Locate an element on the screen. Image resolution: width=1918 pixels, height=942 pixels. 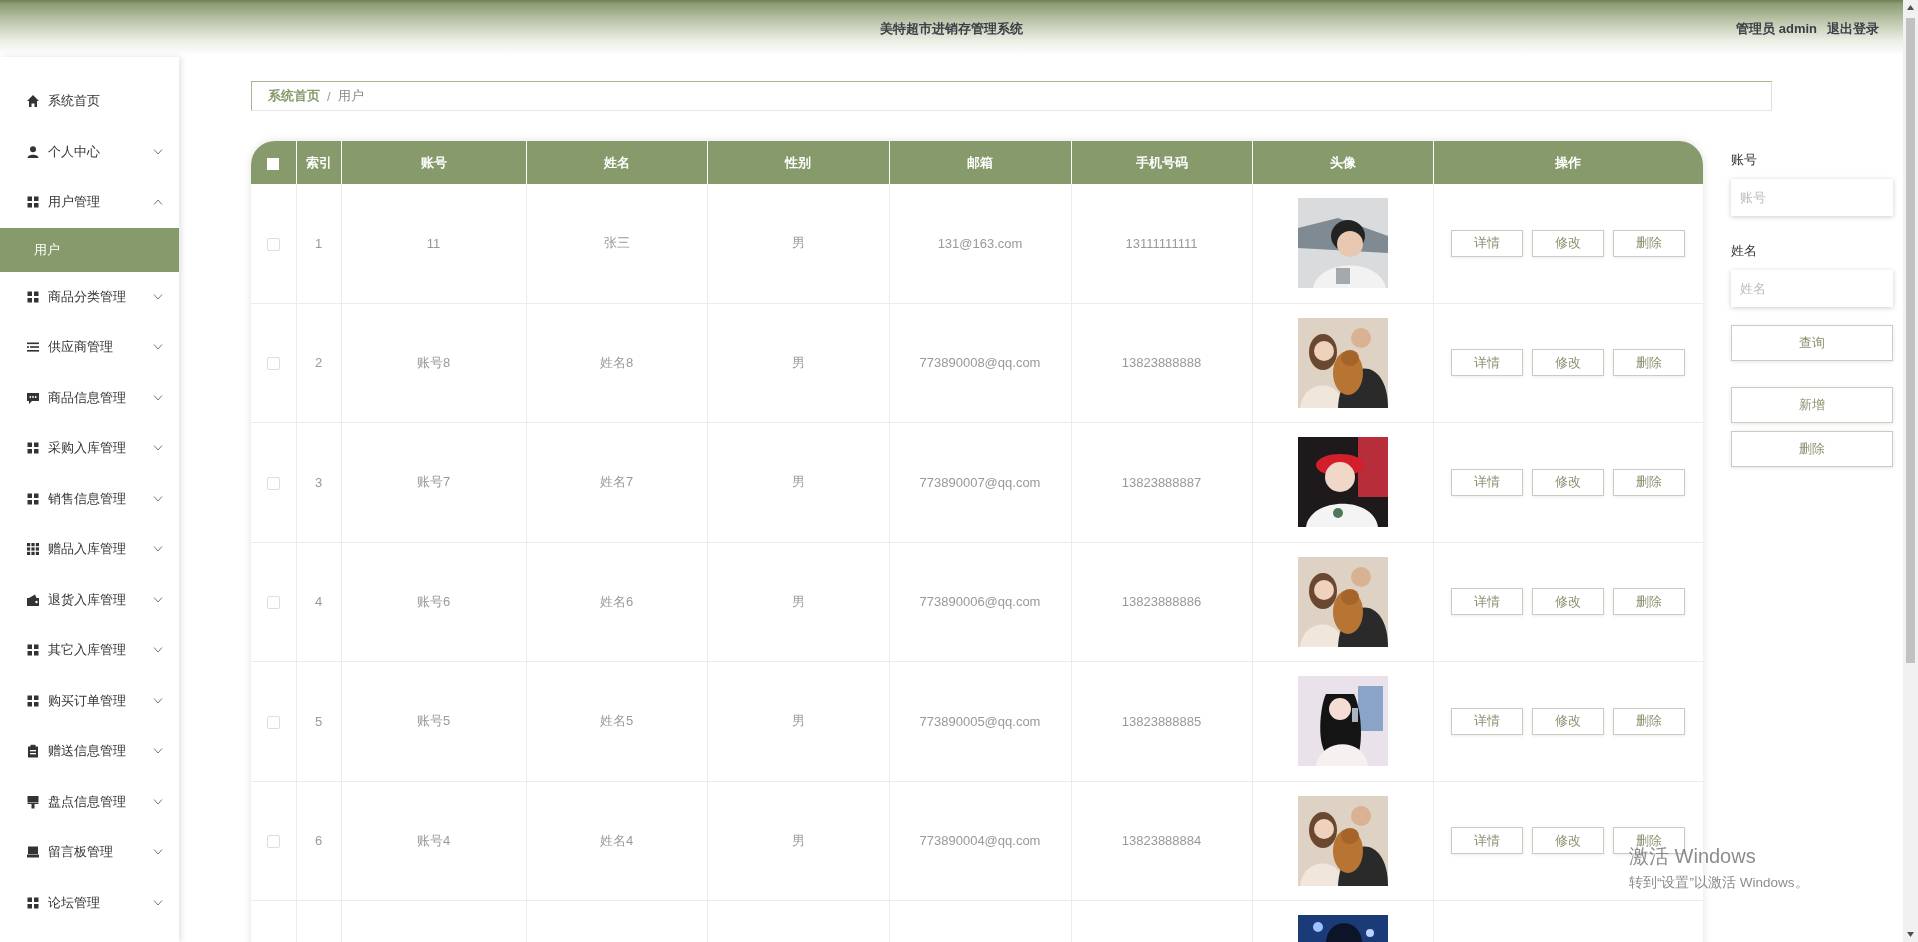
row-index: 4 is located at coordinates (318, 602).